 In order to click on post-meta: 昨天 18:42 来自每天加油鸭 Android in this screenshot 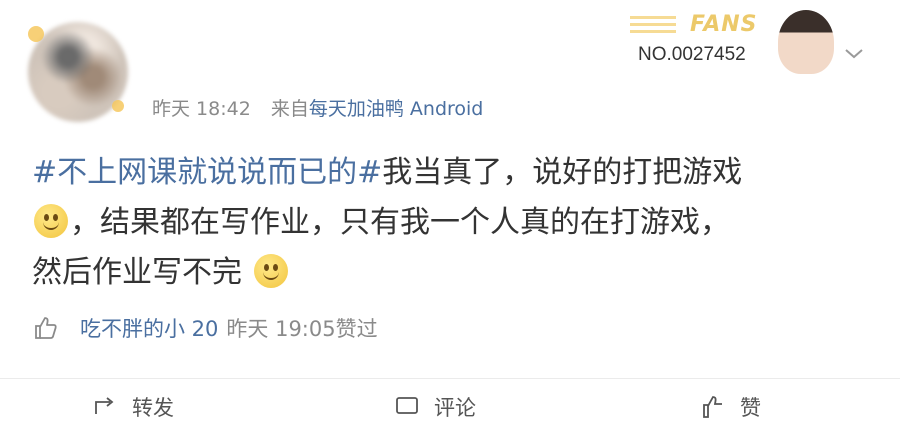, I will do `click(317, 107)`.